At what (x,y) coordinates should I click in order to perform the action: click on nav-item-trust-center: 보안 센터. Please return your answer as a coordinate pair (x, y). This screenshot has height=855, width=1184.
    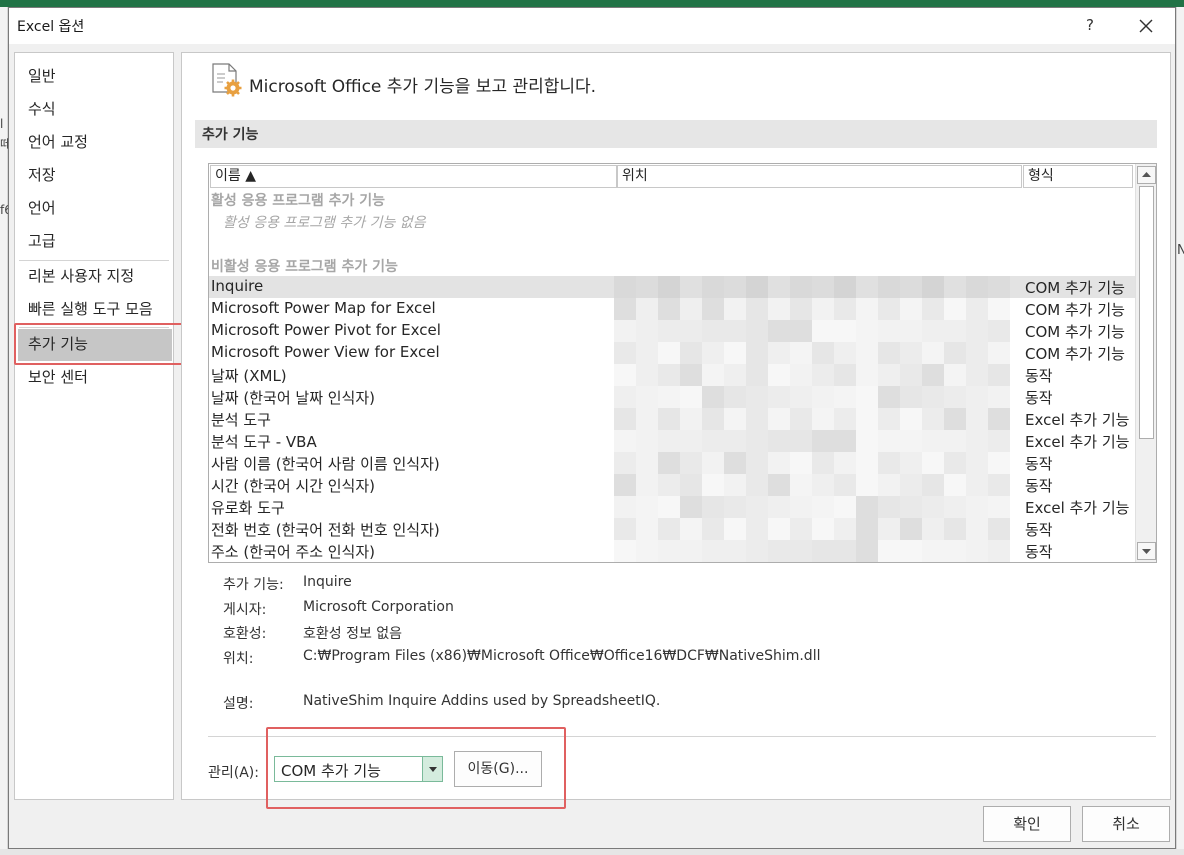
    Looking at the image, I should click on (94, 378).